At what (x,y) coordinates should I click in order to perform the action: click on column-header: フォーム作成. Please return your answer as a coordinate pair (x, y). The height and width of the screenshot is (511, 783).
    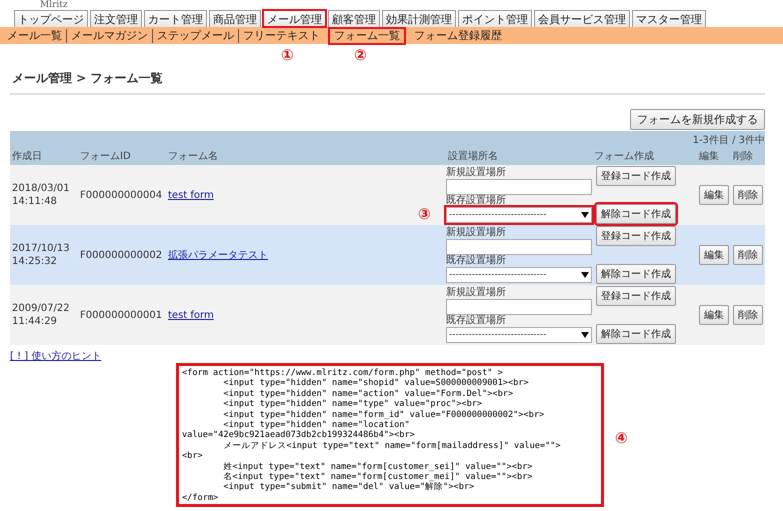
    Looking at the image, I should click on (624, 156).